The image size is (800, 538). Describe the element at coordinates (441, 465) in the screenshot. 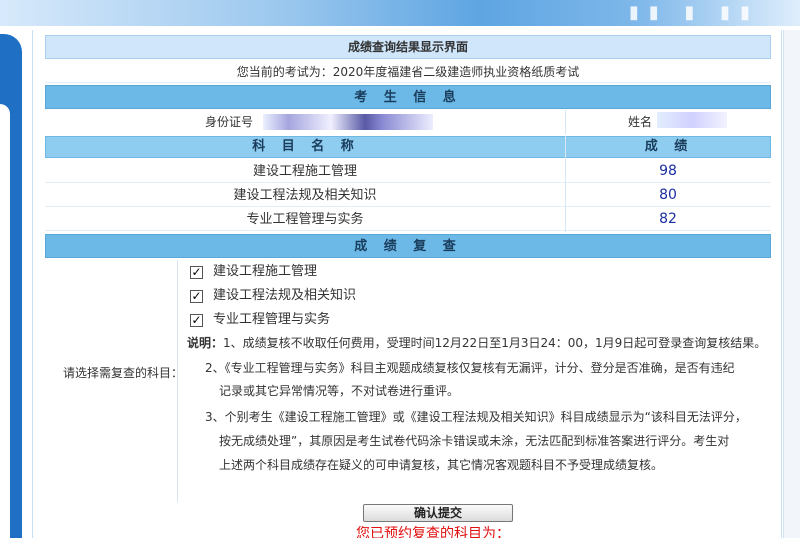

I see `review-note-3c: 上述两个科目成绩存在疑义的可申请复核，其它情况客观题科目不予受理成绩复核。` at that location.